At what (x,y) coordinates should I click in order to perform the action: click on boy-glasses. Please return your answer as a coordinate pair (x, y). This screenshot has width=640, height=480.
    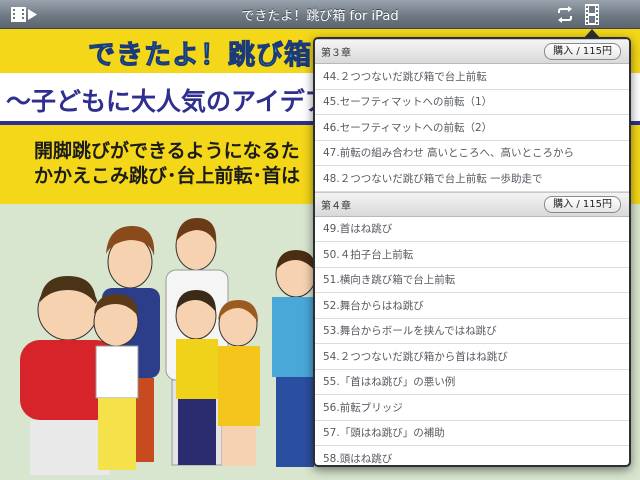
    Looking at the image, I should click on (196, 377).